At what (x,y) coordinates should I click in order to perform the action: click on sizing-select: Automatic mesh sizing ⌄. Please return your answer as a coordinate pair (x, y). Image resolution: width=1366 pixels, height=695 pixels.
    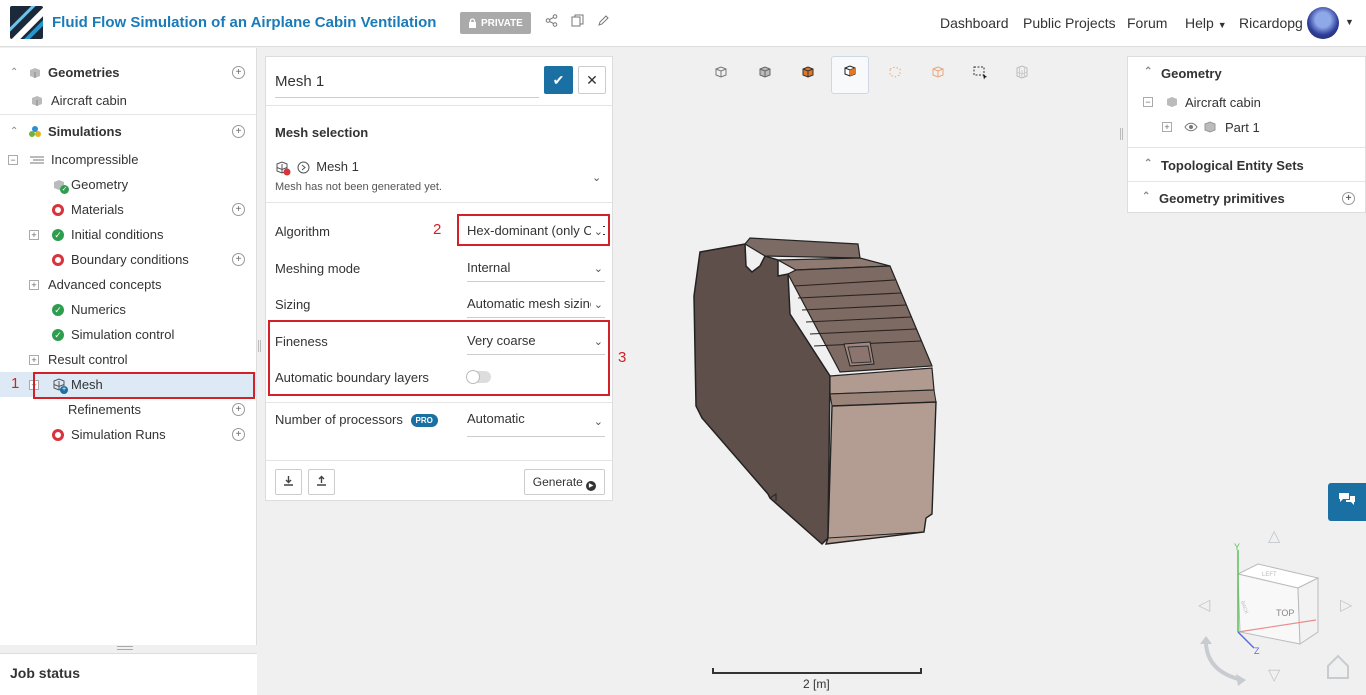
    Looking at the image, I should click on (536, 305).